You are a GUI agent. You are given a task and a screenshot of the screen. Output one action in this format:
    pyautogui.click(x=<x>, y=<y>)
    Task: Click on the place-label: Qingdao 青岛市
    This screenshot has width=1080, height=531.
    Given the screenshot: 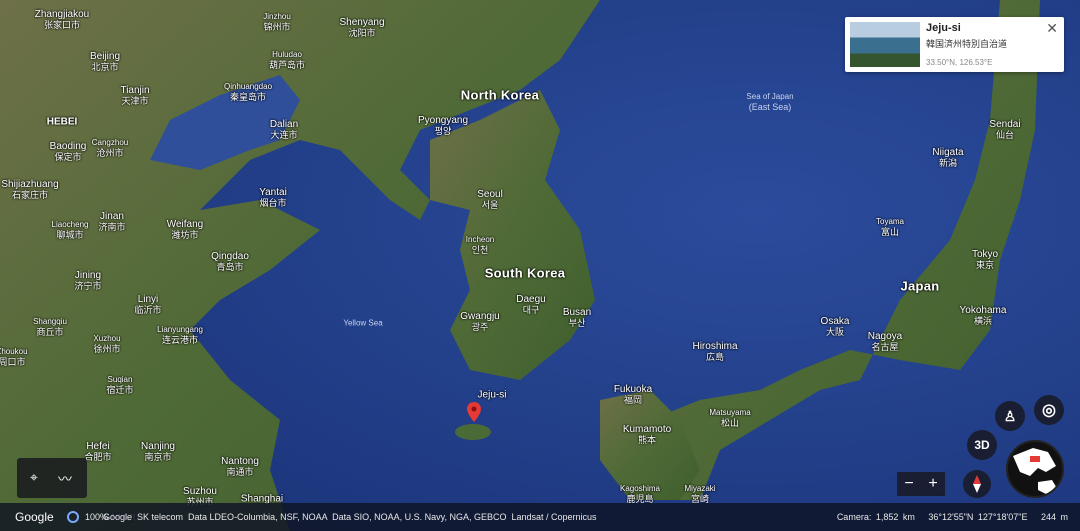 What is the action you would take?
    pyautogui.click(x=230, y=262)
    